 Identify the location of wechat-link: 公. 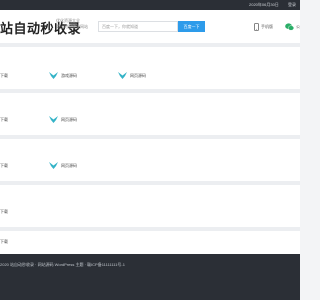
(292, 27).